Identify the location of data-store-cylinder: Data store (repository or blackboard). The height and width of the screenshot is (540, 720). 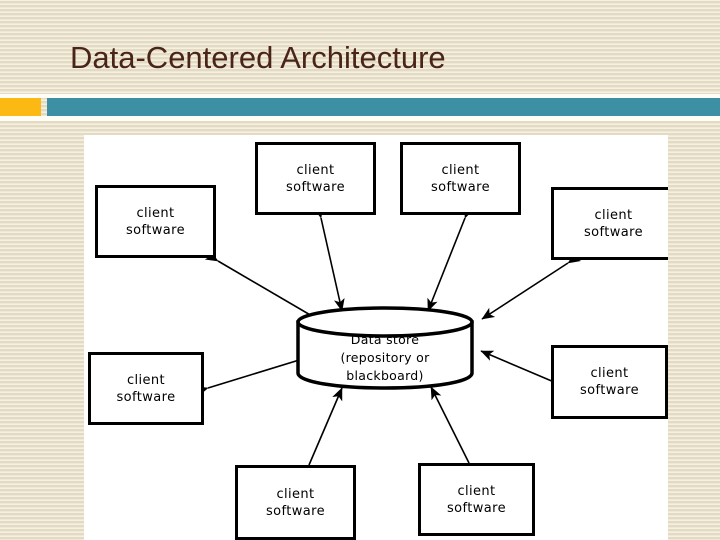
(385, 347).